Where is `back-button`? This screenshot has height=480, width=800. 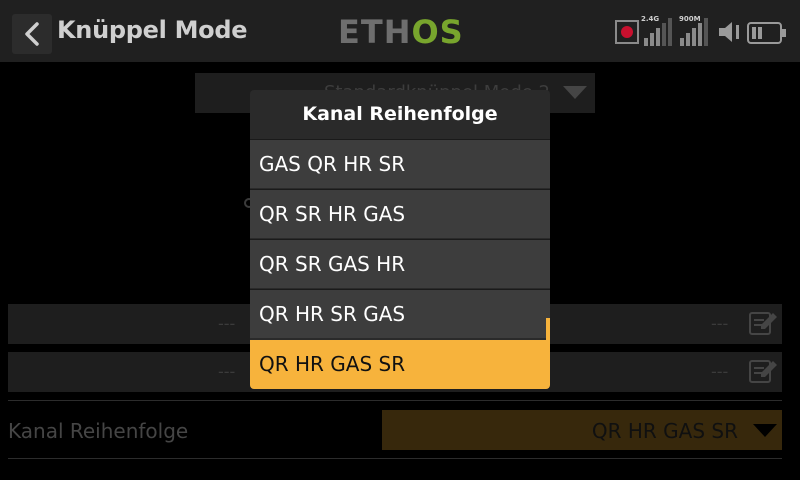
back-button is located at coordinates (32, 34).